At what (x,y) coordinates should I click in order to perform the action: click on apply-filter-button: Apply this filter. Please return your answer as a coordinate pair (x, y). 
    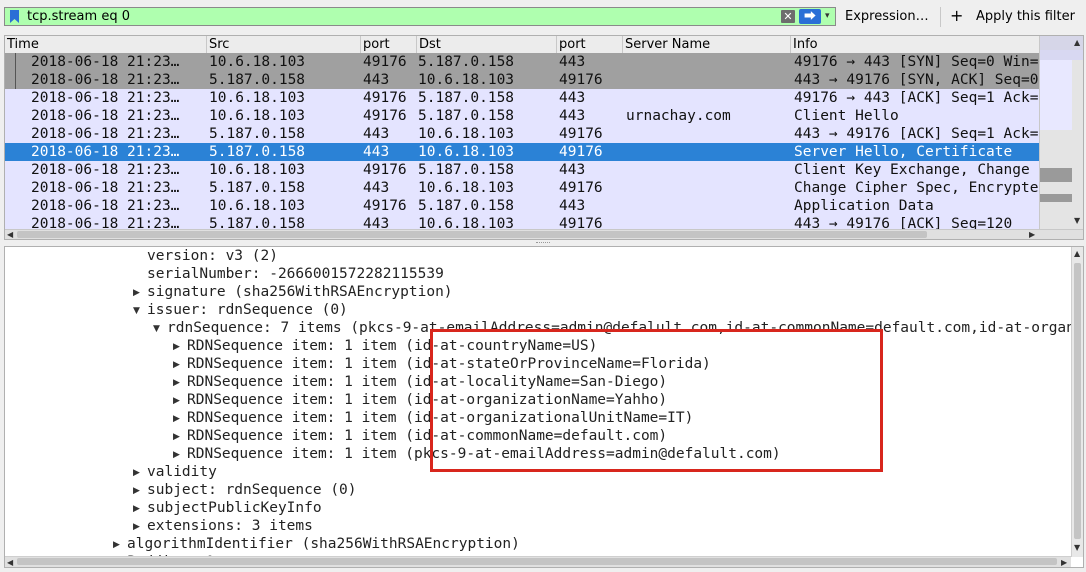
    Looking at the image, I should click on (1025, 16).